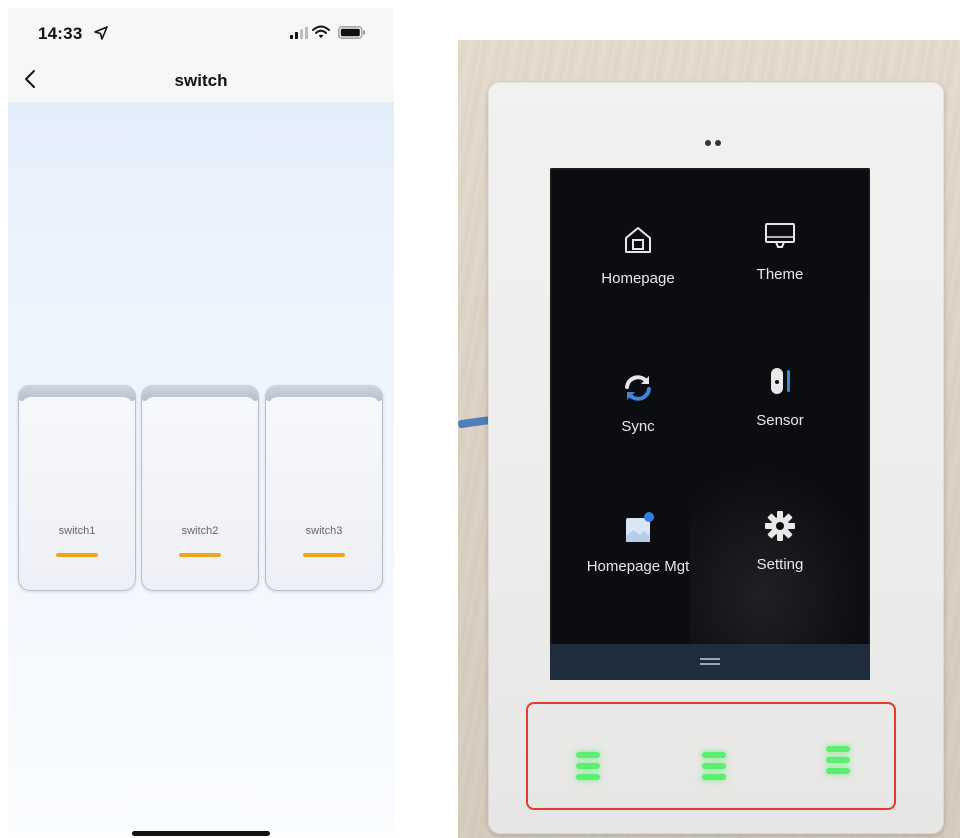 The image size is (960, 838). I want to click on menu-item-sync: Sync, so click(638, 418).